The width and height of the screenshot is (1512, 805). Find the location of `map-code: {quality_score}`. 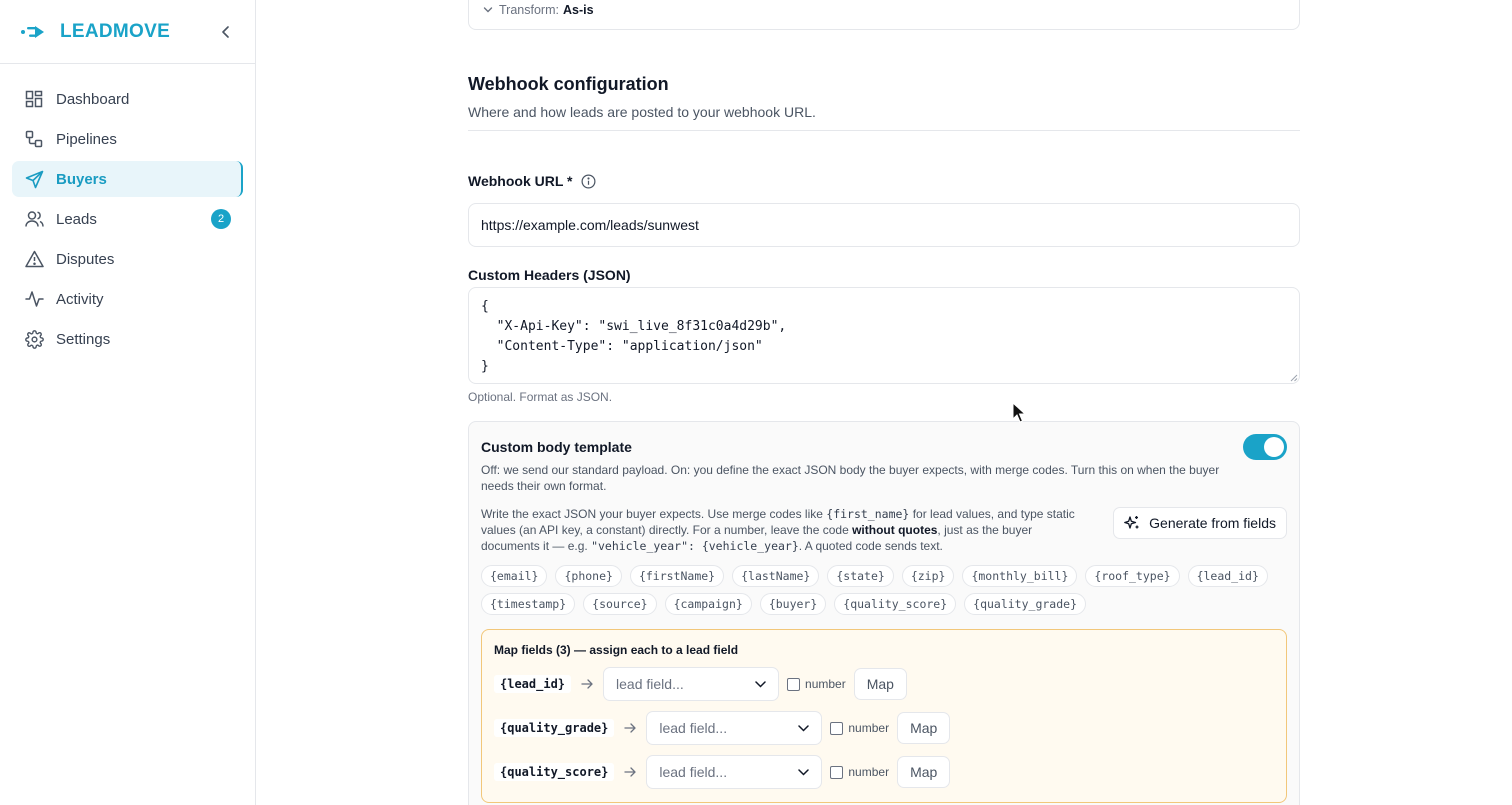

map-code: {quality_score} is located at coordinates (554, 772).